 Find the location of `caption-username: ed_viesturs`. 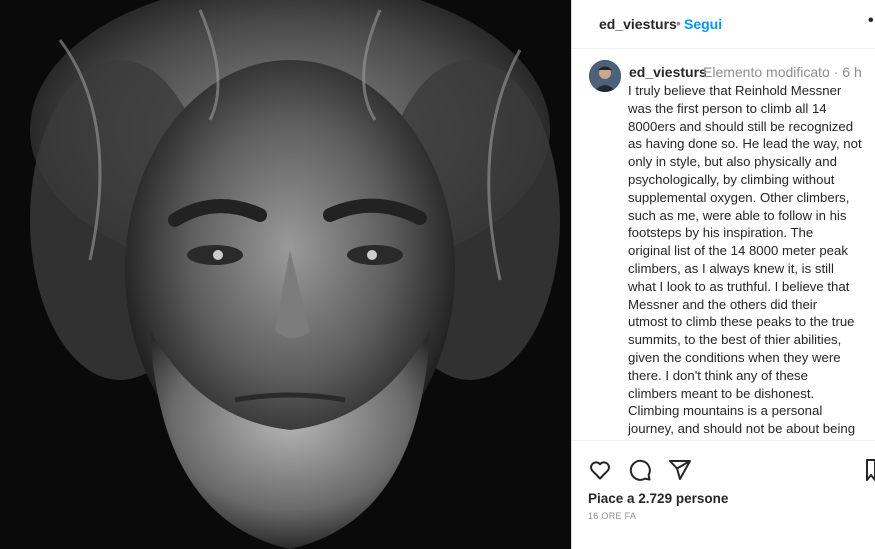

caption-username: ed_viesturs is located at coordinates (668, 72).